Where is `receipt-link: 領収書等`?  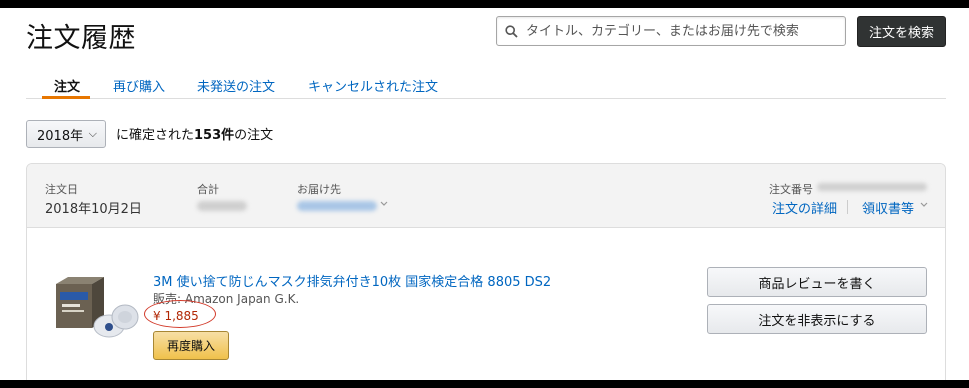 receipt-link: 領収書等 is located at coordinates (888, 207).